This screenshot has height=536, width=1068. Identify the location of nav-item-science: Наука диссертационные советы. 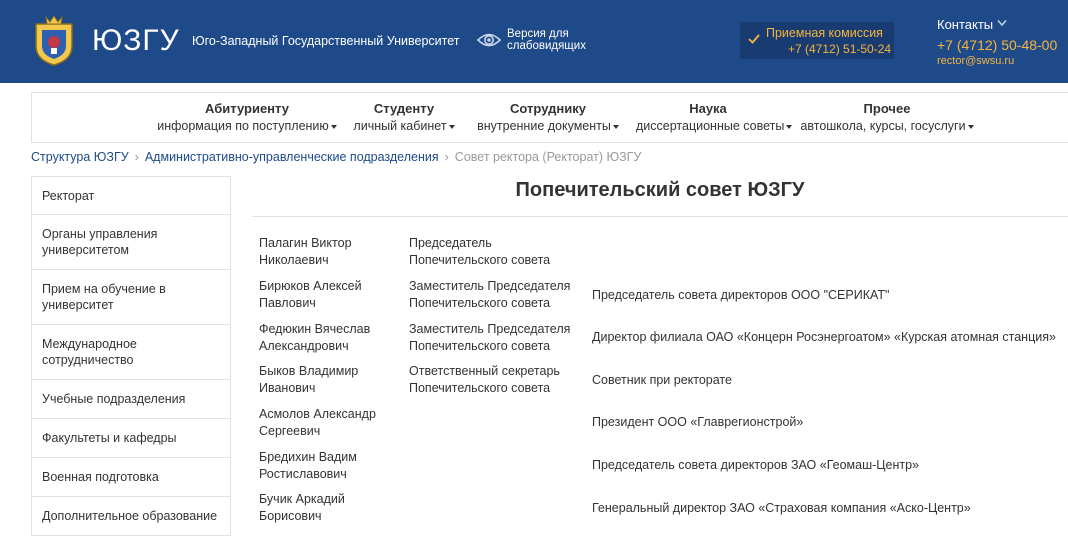
(714, 117).